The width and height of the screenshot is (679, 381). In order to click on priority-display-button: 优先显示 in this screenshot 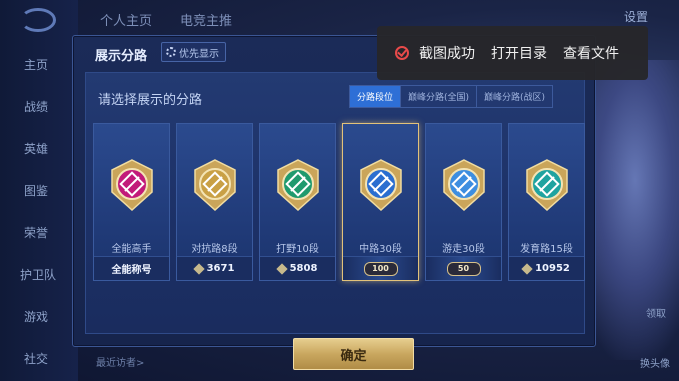, I will do `click(193, 52)`.